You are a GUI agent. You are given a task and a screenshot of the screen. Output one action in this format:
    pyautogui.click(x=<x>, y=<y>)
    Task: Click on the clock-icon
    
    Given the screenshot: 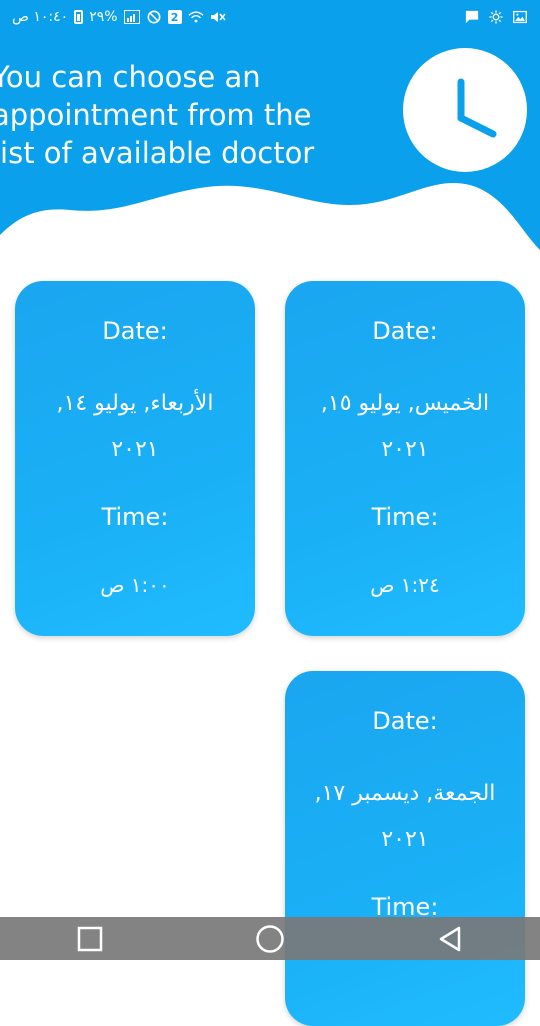 What is the action you would take?
    pyautogui.click(x=477, y=108)
    